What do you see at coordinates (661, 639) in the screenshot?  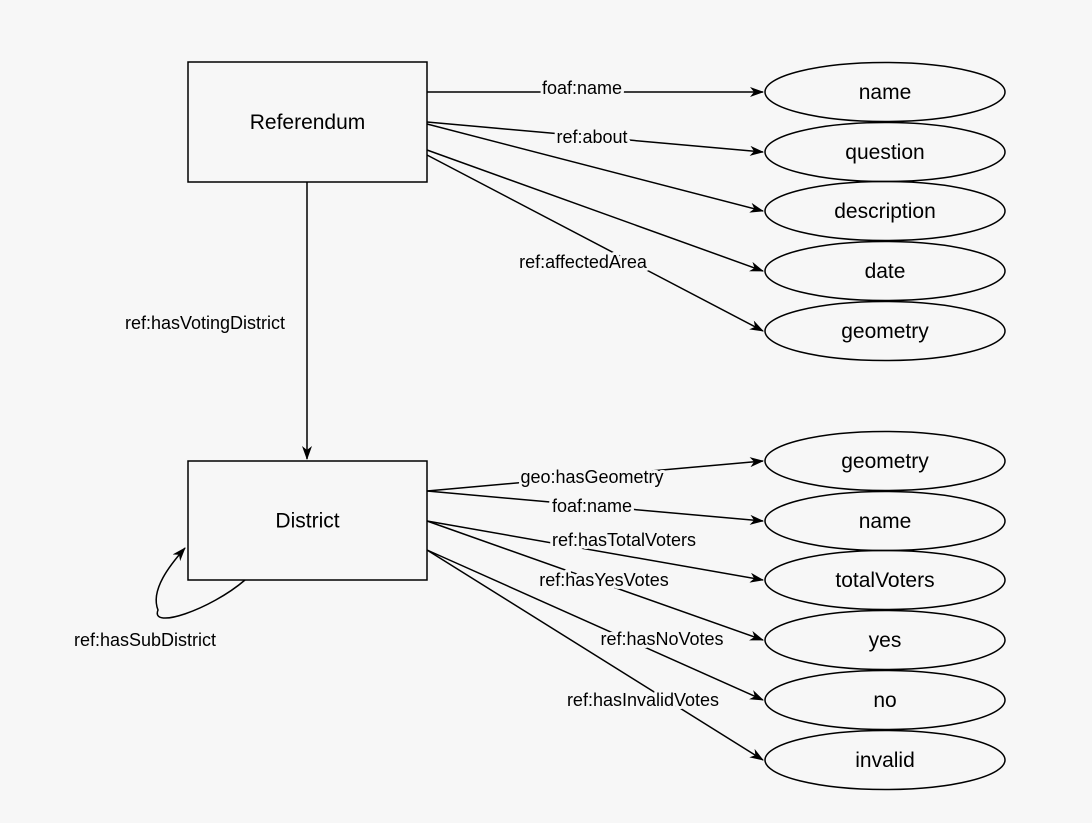 I see `edge-label: ref:hasNoVotes` at bounding box center [661, 639].